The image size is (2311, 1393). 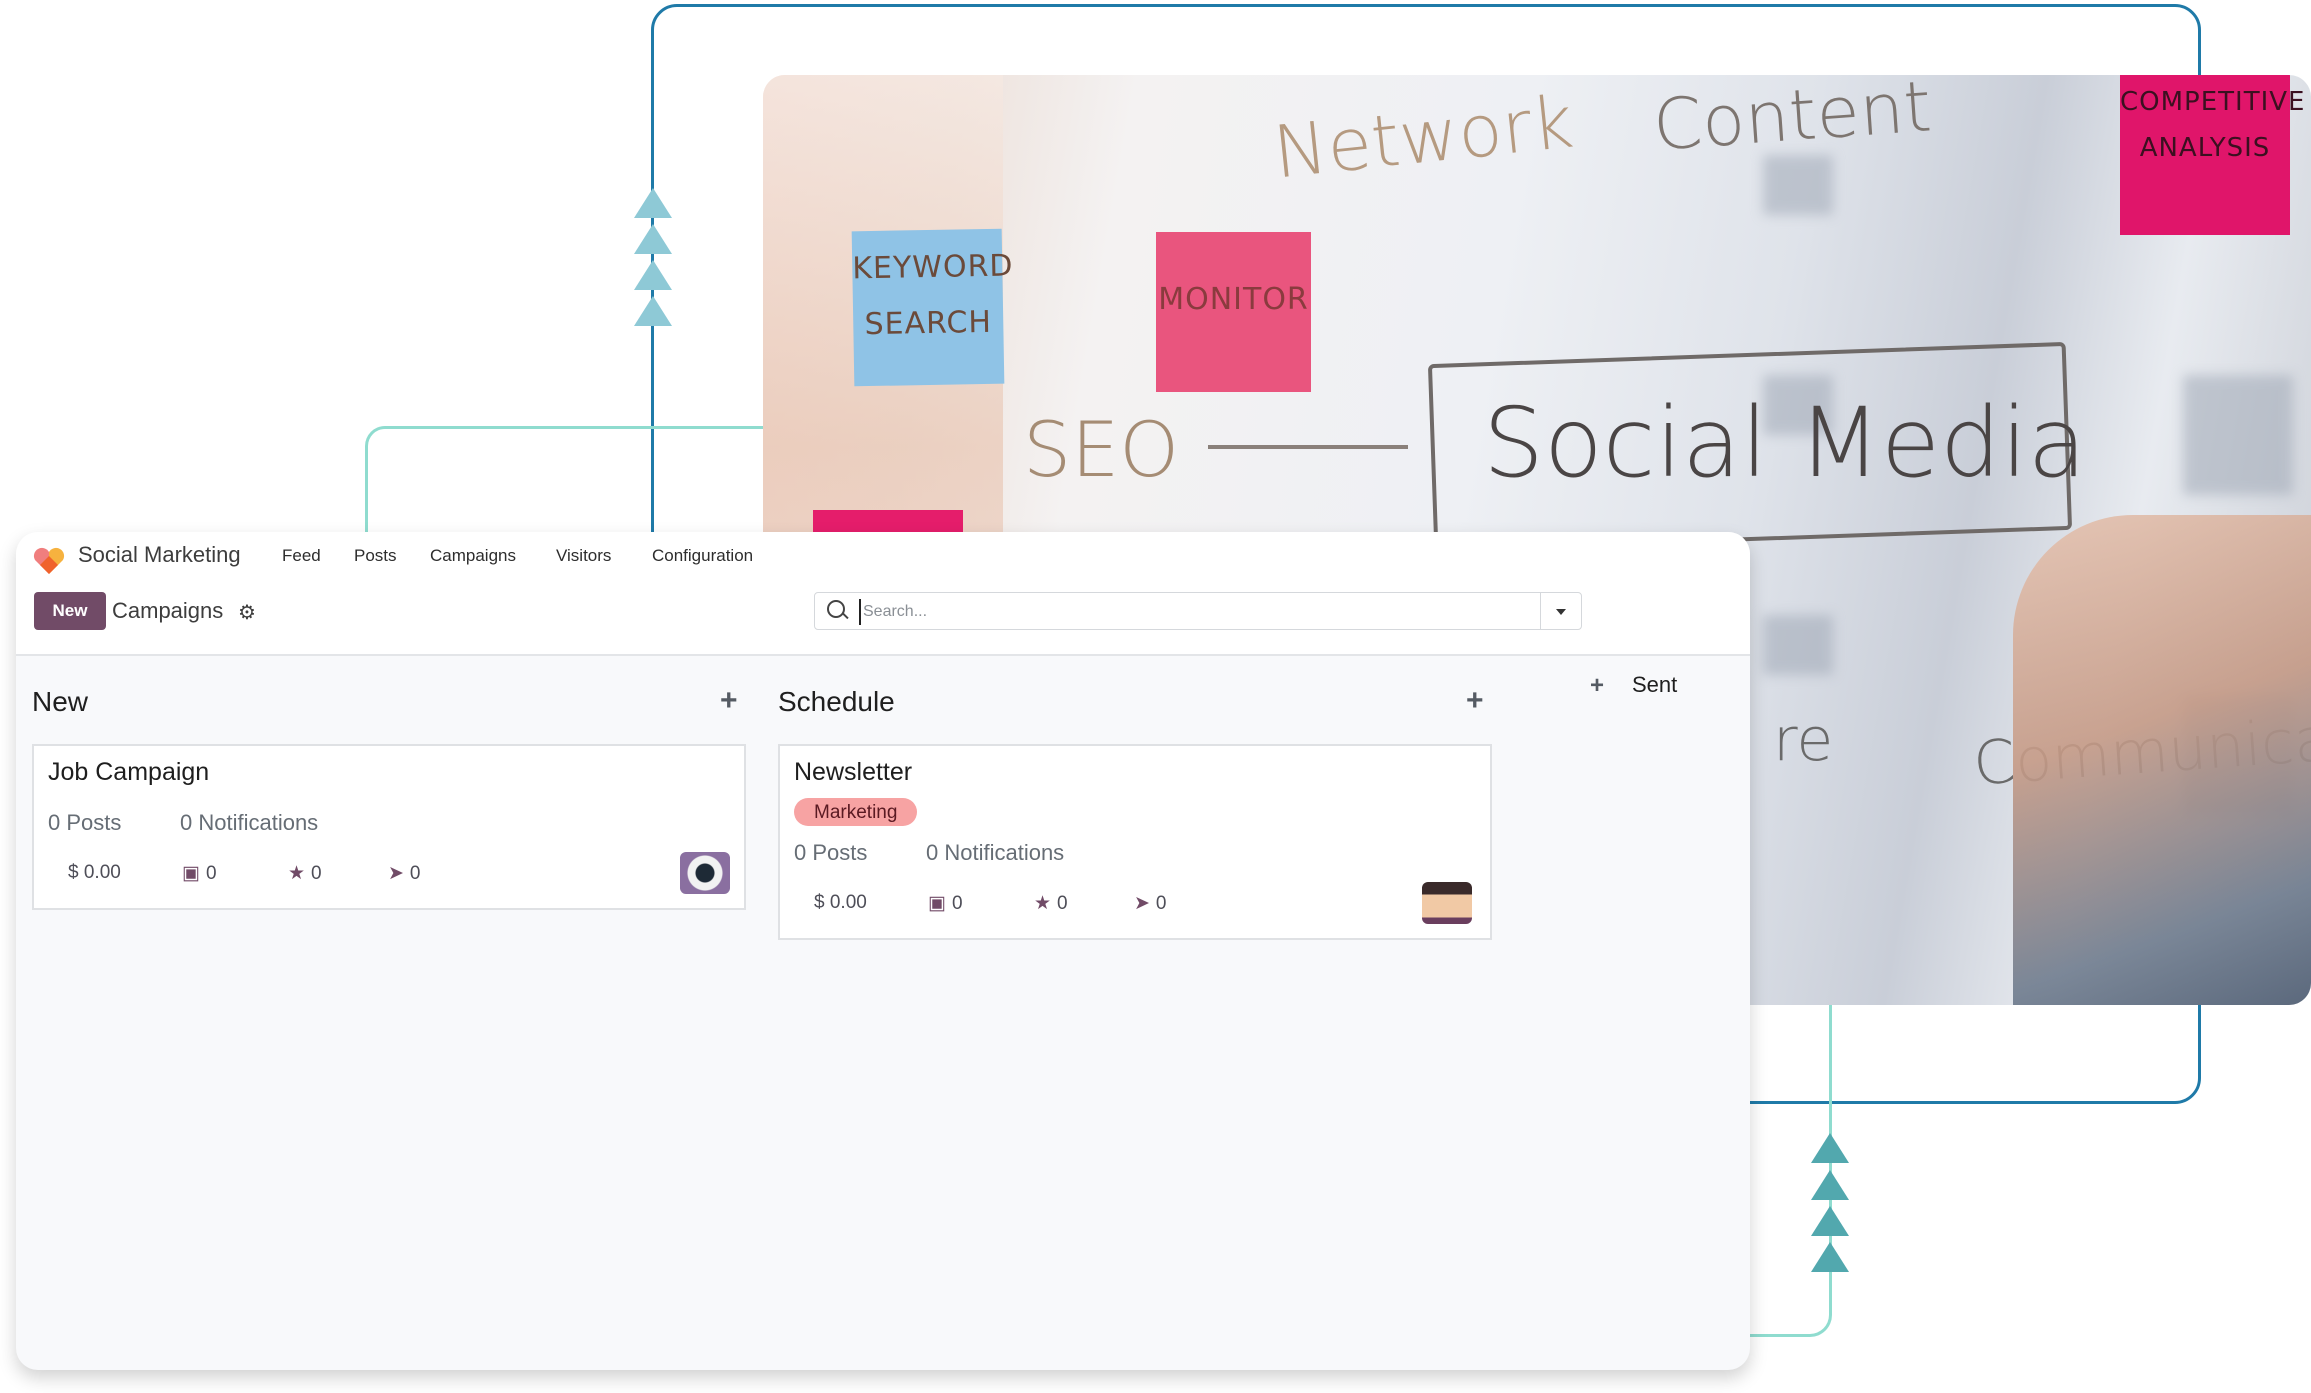 I want to click on tag-marketing: Marketing, so click(x=856, y=812).